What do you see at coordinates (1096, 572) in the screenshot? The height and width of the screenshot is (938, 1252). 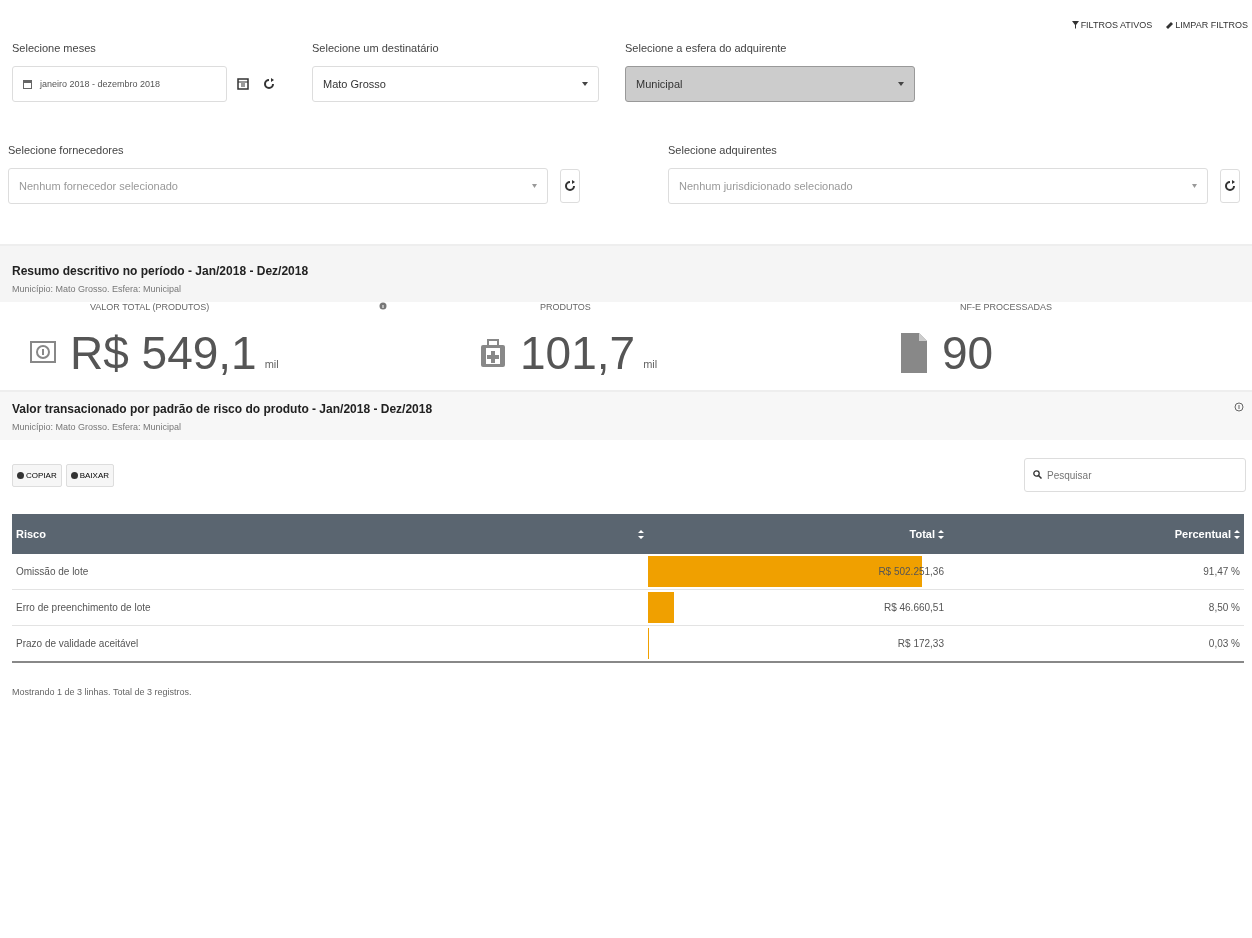 I see `table-cell: 91,47 %` at bounding box center [1096, 572].